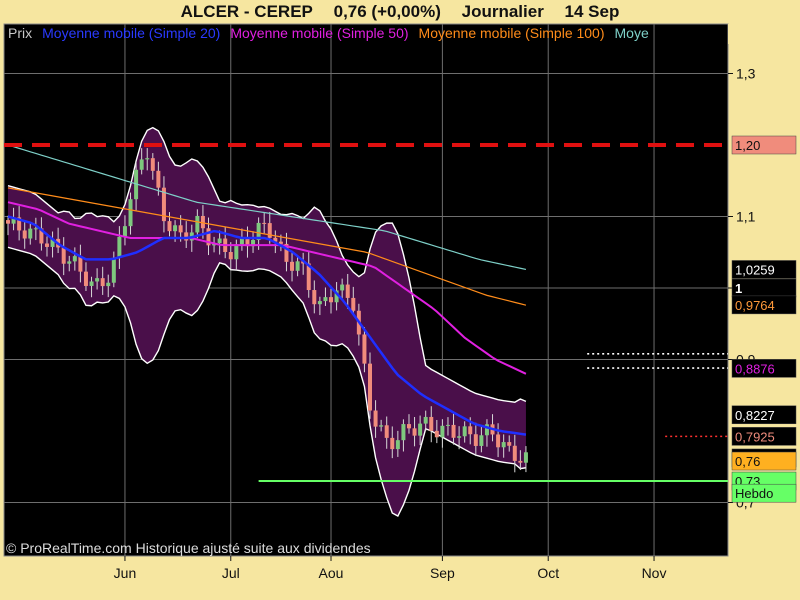 The image size is (800, 600). What do you see at coordinates (632, 33) in the screenshot?
I see `legend-item: Moye` at bounding box center [632, 33].